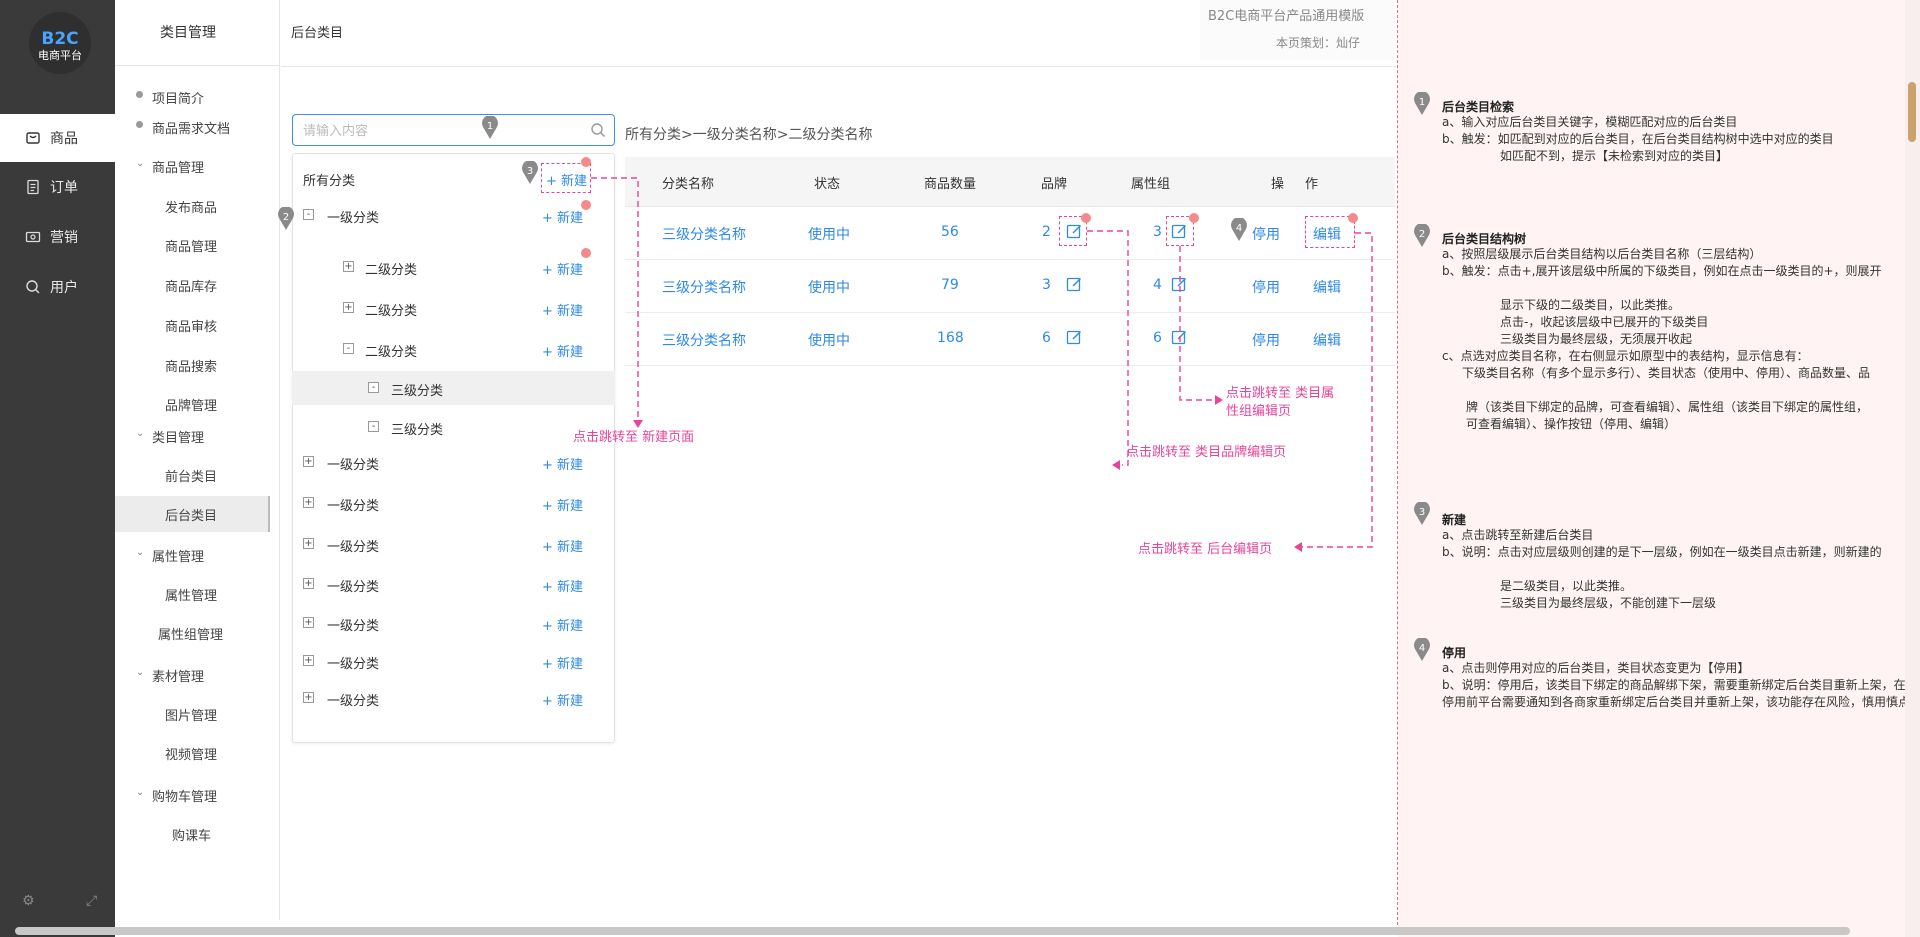 Image resolution: width=1920 pixels, height=937 pixels. Describe the element at coordinates (1571, 424) in the screenshot. I see `note-line: 可查看编辑）、操作按钮（停用、编辑）` at that location.